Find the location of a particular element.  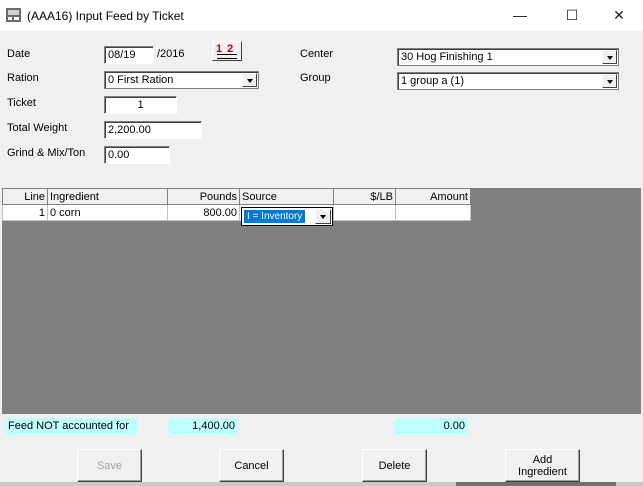

col-header-price: $/LB is located at coordinates (364, 196).